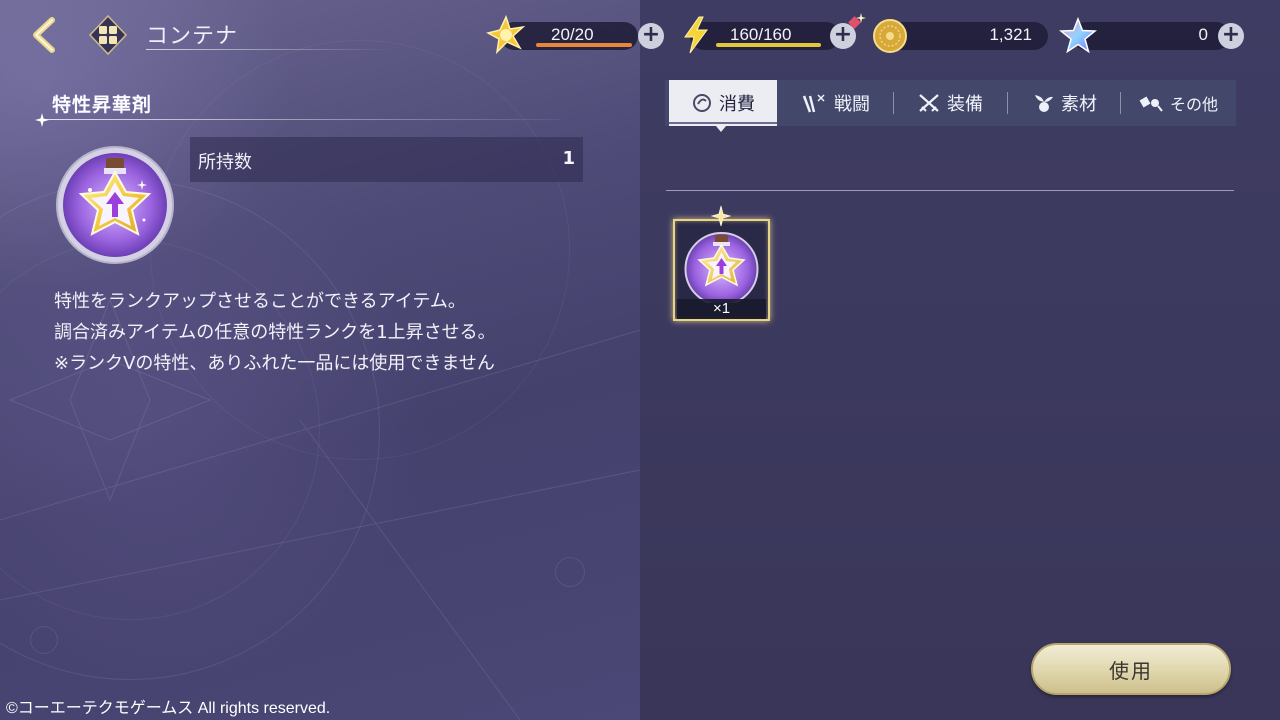 The image size is (1280, 720). I want to click on menu-button, so click(108, 35).